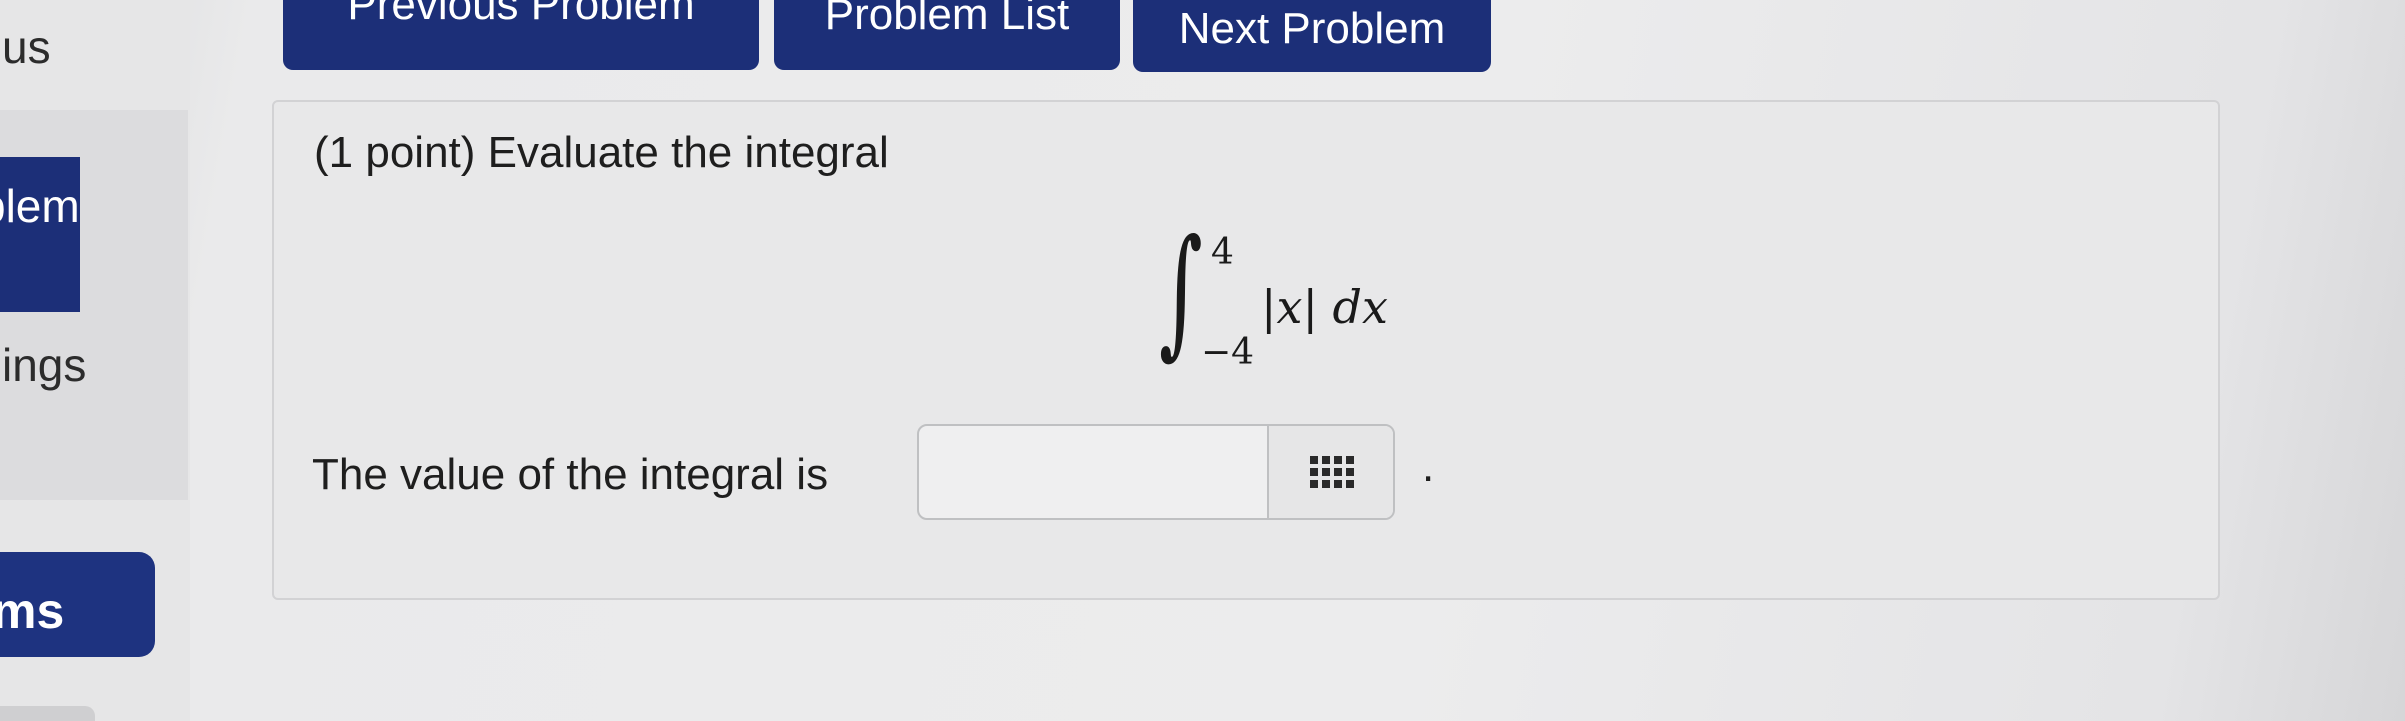 This screenshot has height=721, width=2405. Describe the element at coordinates (1181, 291) in the screenshot. I see `integral-sign: ∫` at that location.